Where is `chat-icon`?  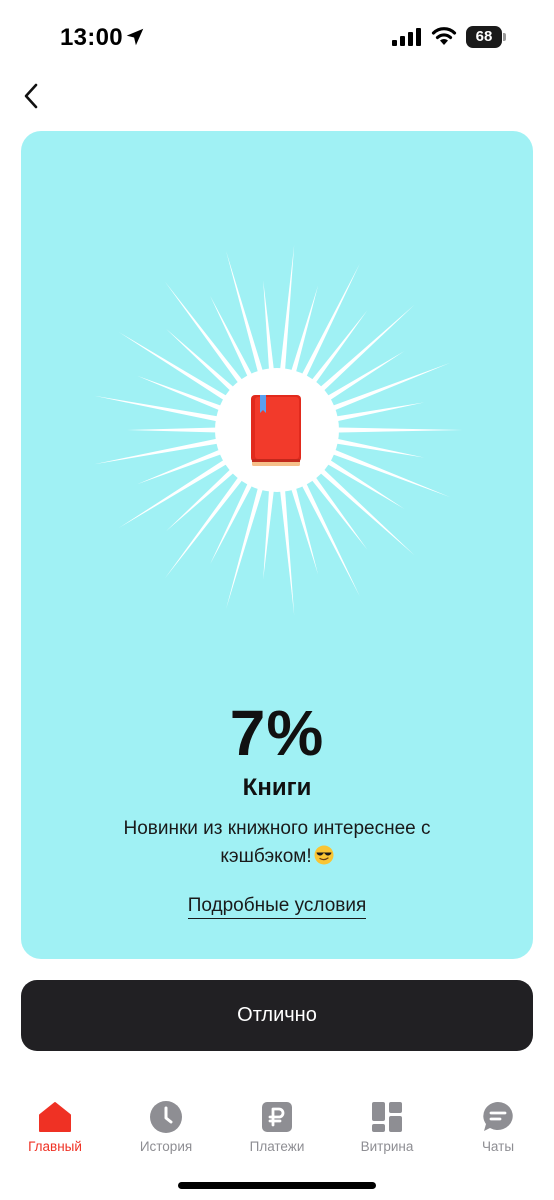 chat-icon is located at coordinates (498, 1116).